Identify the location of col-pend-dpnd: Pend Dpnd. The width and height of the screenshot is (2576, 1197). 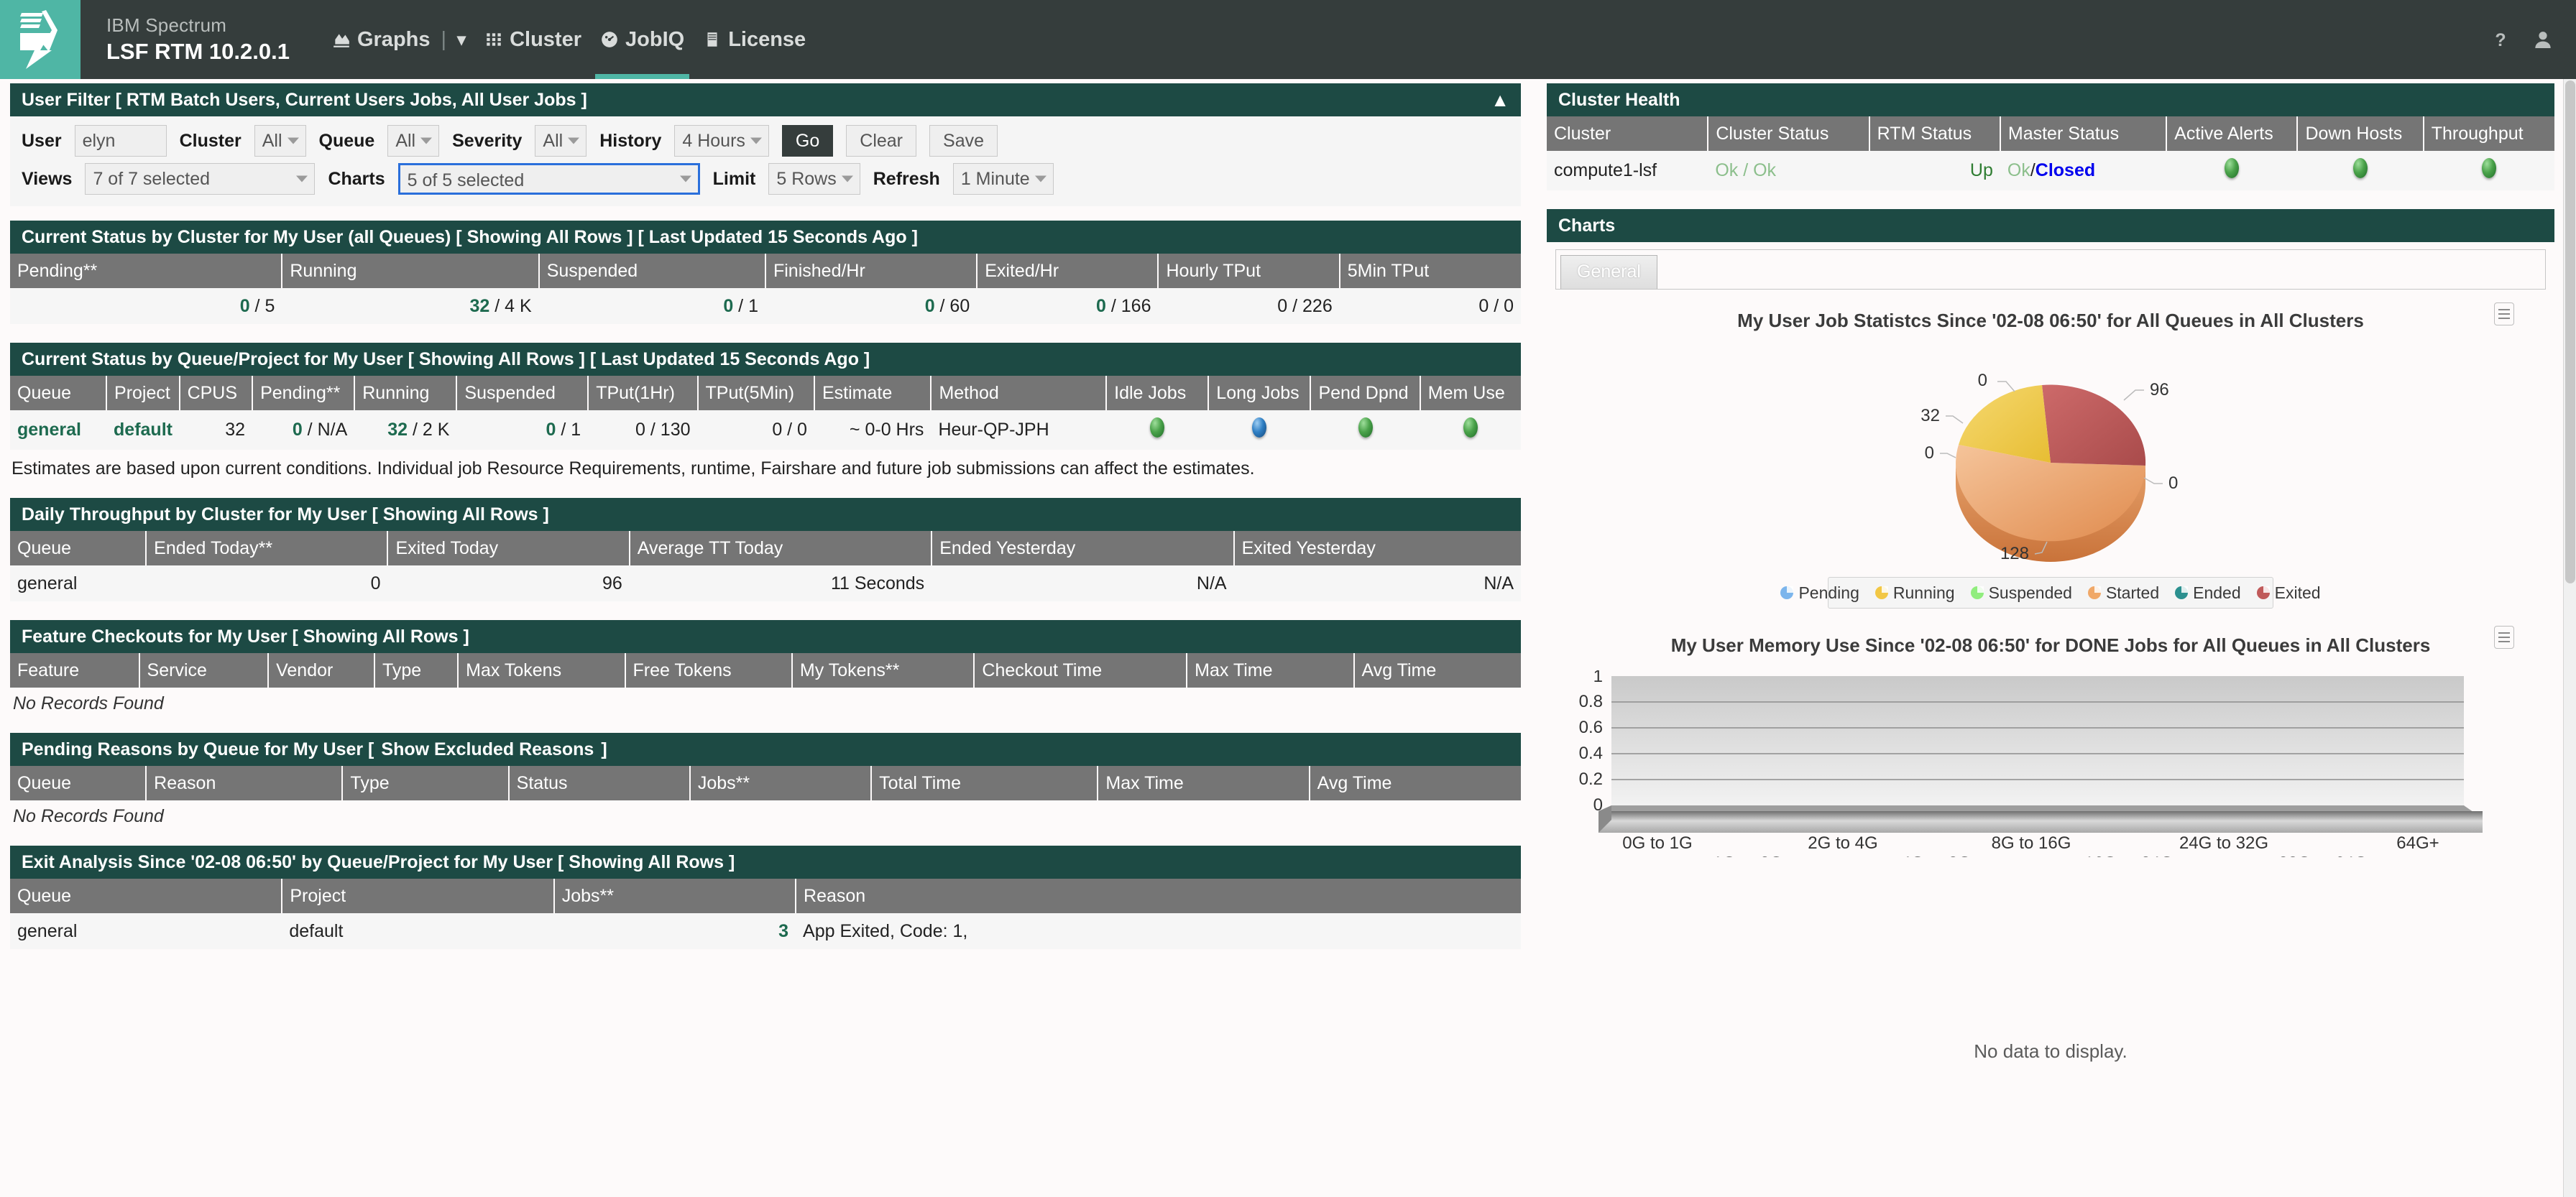
(1365, 393).